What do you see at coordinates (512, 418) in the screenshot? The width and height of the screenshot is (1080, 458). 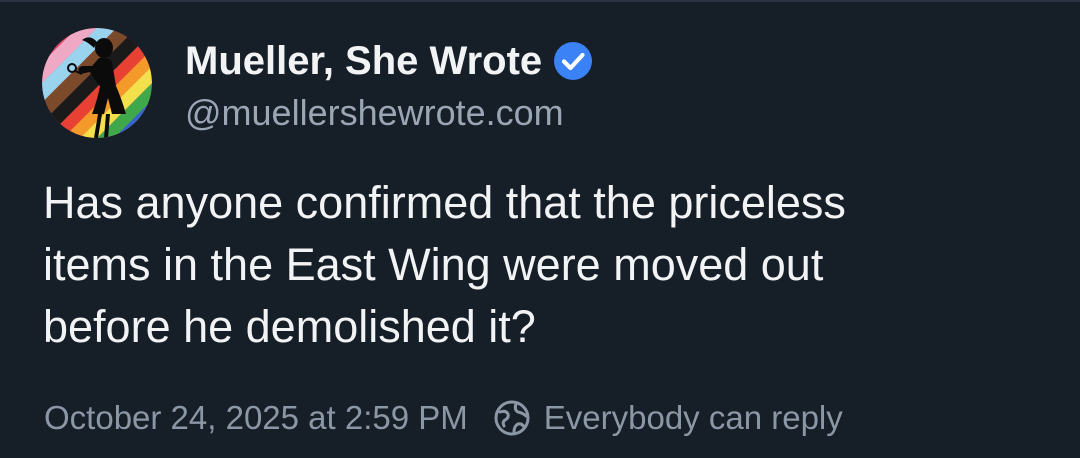 I see `globe-reply-icon` at bounding box center [512, 418].